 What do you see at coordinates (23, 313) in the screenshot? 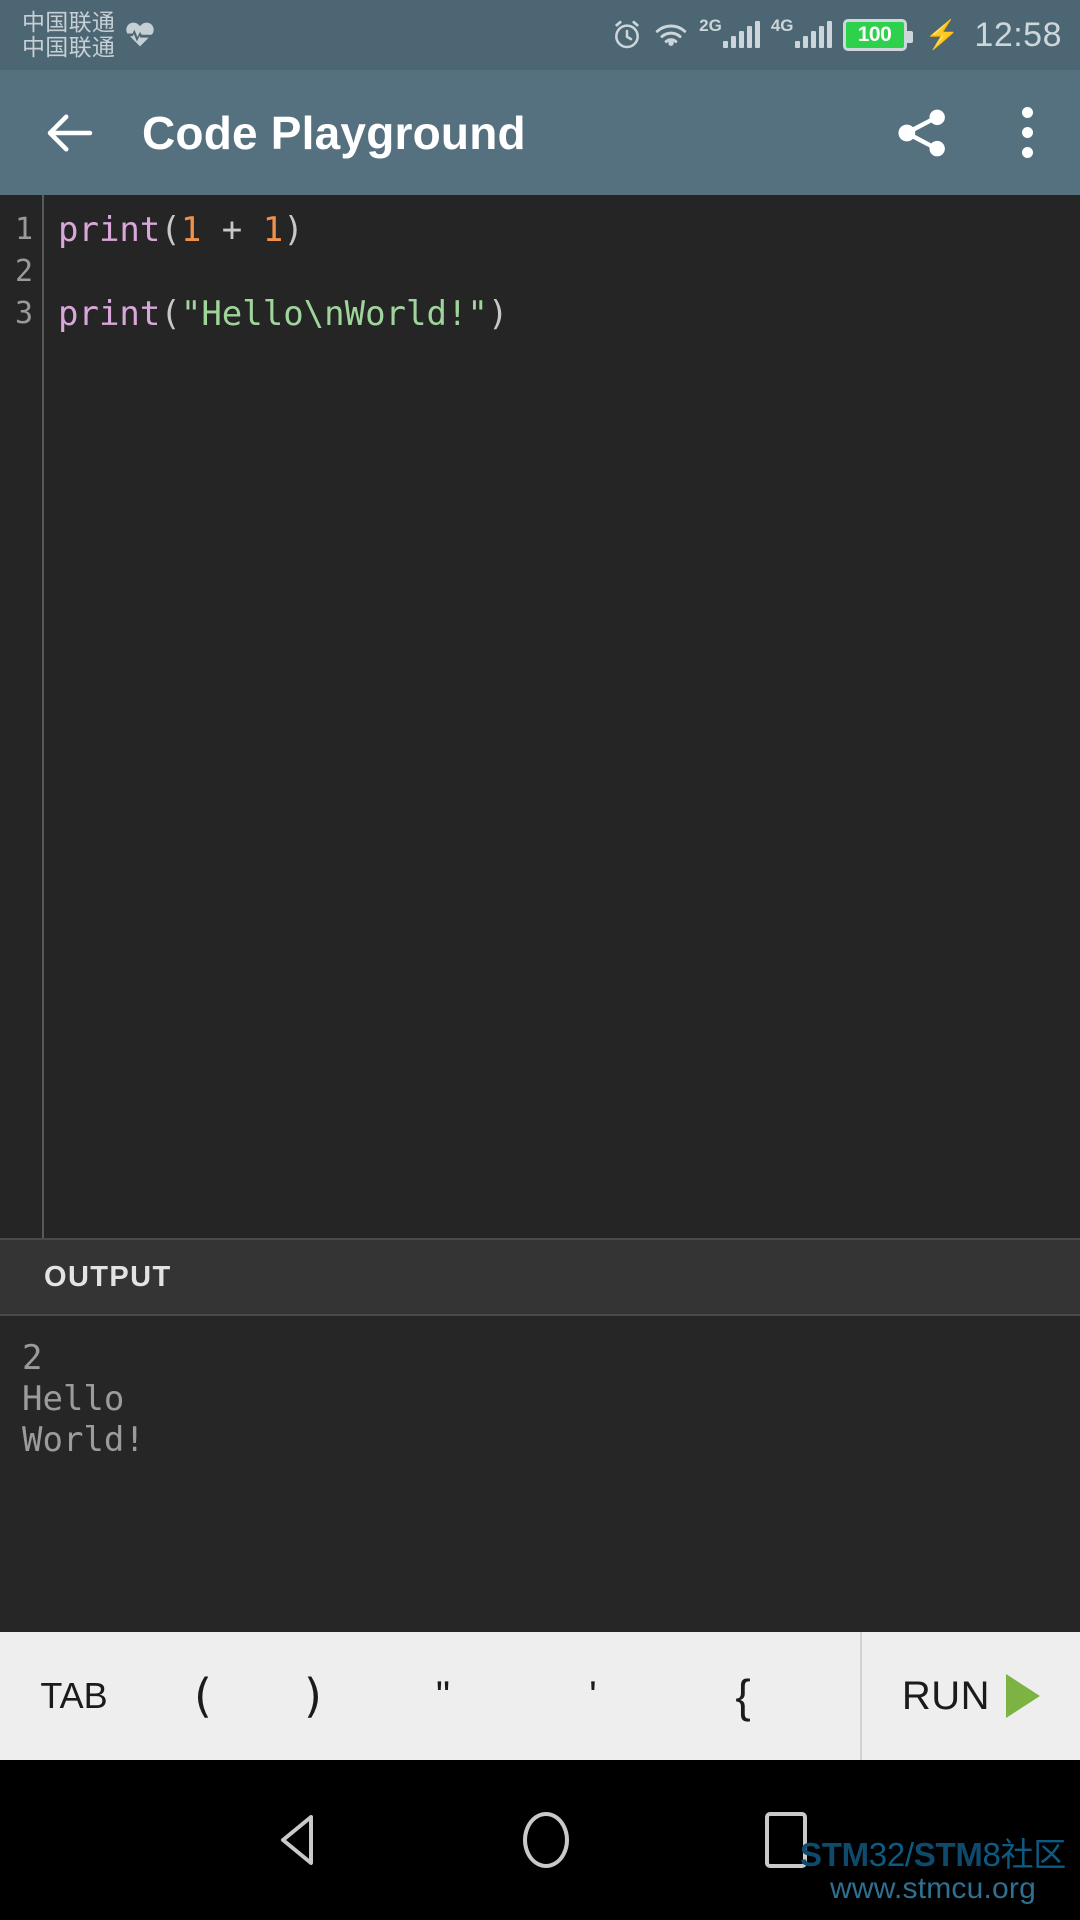
I see `line-number: 3` at bounding box center [23, 313].